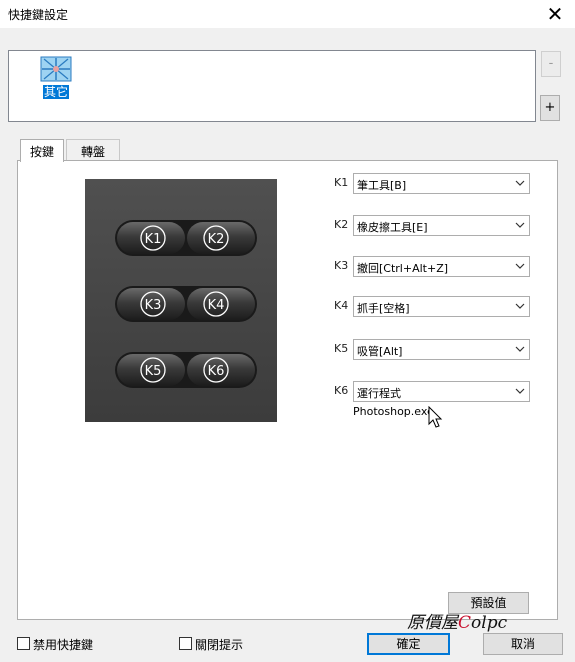 The image size is (575, 662). I want to click on key-k6-select: 運行程式, so click(441, 391).